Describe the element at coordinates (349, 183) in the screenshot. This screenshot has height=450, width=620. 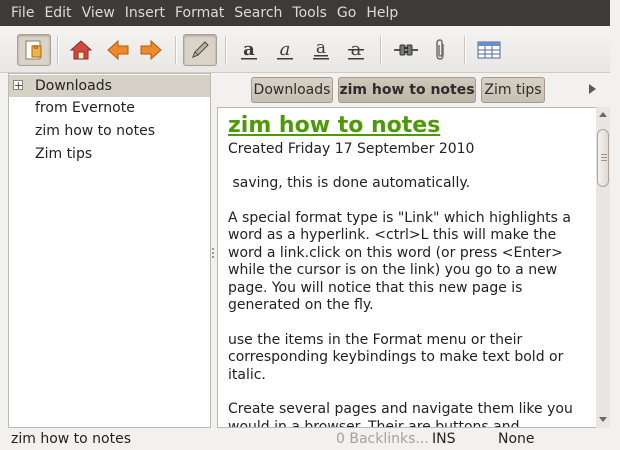
I see `paragraph: saving, this is done automatically.` at that location.